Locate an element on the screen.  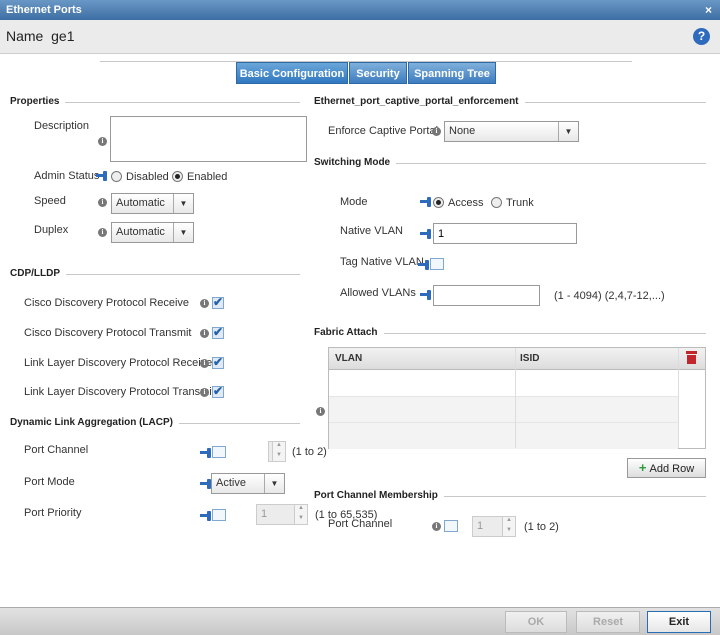
ok-button: OK is located at coordinates (536, 622).